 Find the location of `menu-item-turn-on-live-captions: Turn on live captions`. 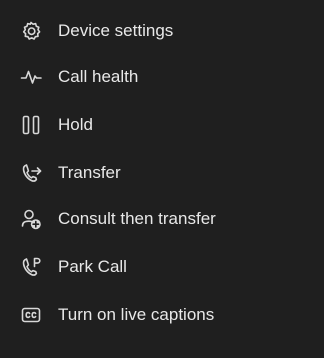

menu-item-turn-on-live-captions: Turn on live captions is located at coordinates (162, 315).